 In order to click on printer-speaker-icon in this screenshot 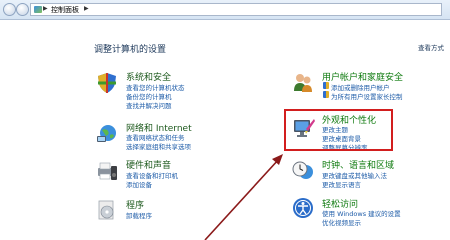, I will do `click(107, 171)`.